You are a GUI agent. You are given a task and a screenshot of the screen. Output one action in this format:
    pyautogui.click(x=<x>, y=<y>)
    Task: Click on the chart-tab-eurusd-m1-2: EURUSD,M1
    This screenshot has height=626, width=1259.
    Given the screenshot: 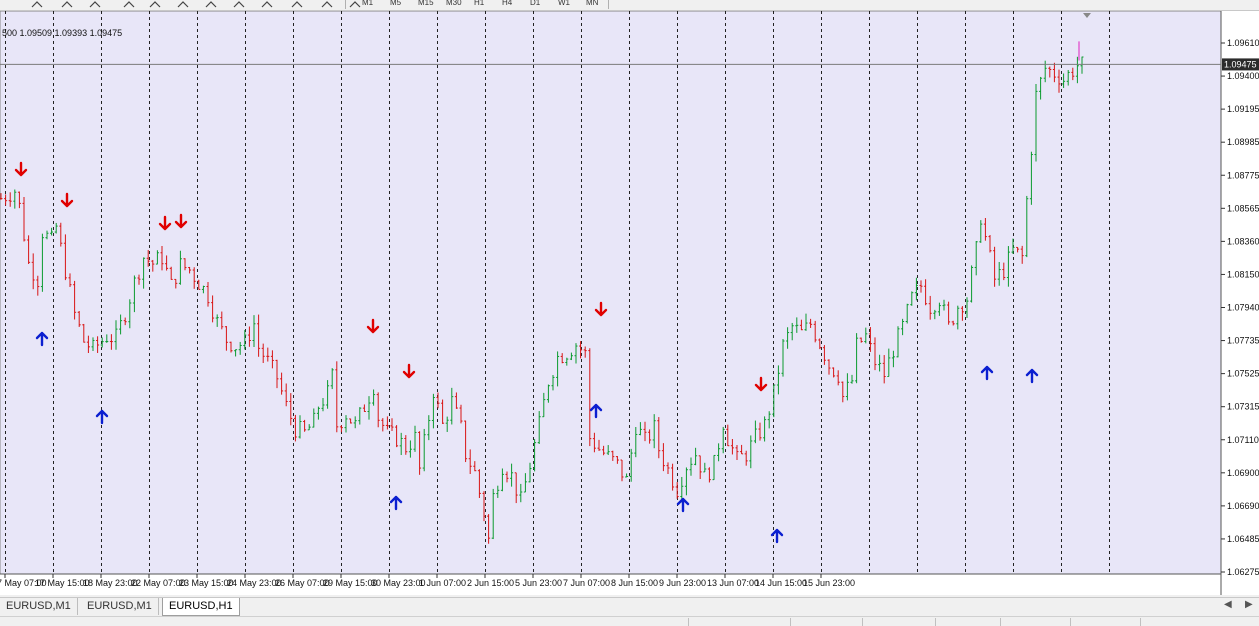 What is the action you would take?
    pyautogui.click(x=120, y=606)
    